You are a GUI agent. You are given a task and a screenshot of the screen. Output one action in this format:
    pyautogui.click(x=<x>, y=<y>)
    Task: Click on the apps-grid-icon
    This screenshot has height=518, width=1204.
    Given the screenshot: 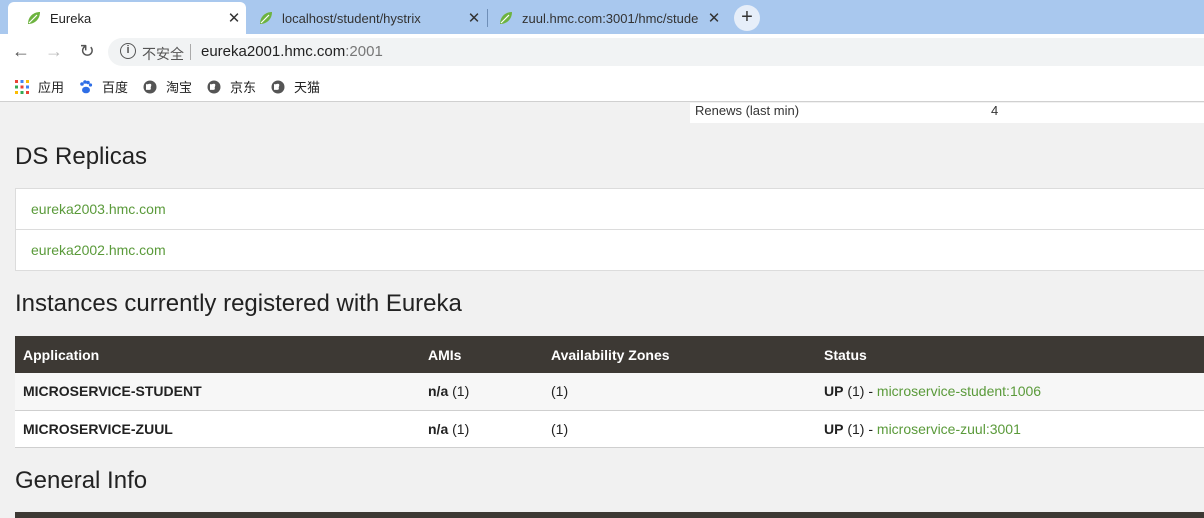 What is the action you would take?
    pyautogui.click(x=22, y=86)
    